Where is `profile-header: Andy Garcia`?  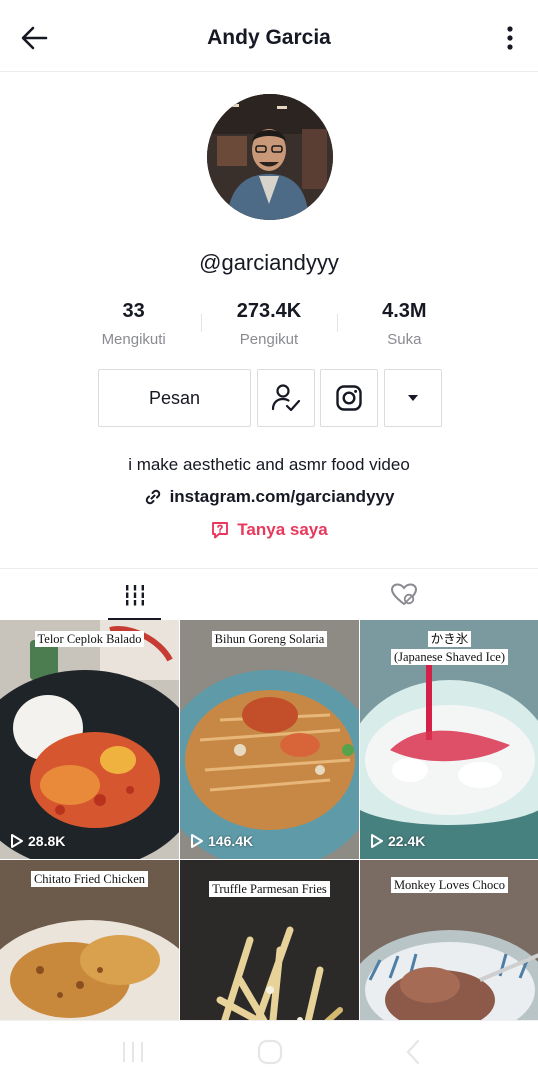
profile-header: Andy Garcia is located at coordinates (269, 36).